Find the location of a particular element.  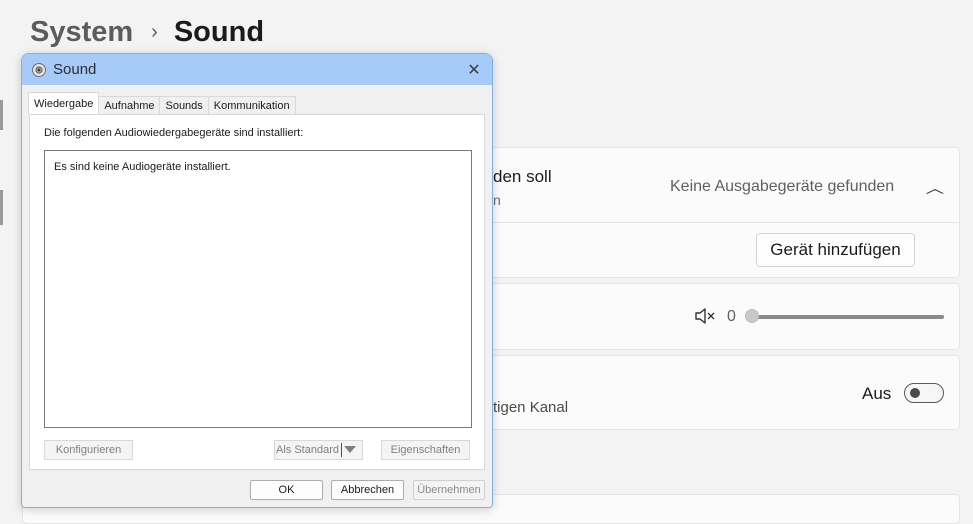

tab-bar: Wiedergabe Aufnahme Sounds Kommunikation is located at coordinates (162, 103).